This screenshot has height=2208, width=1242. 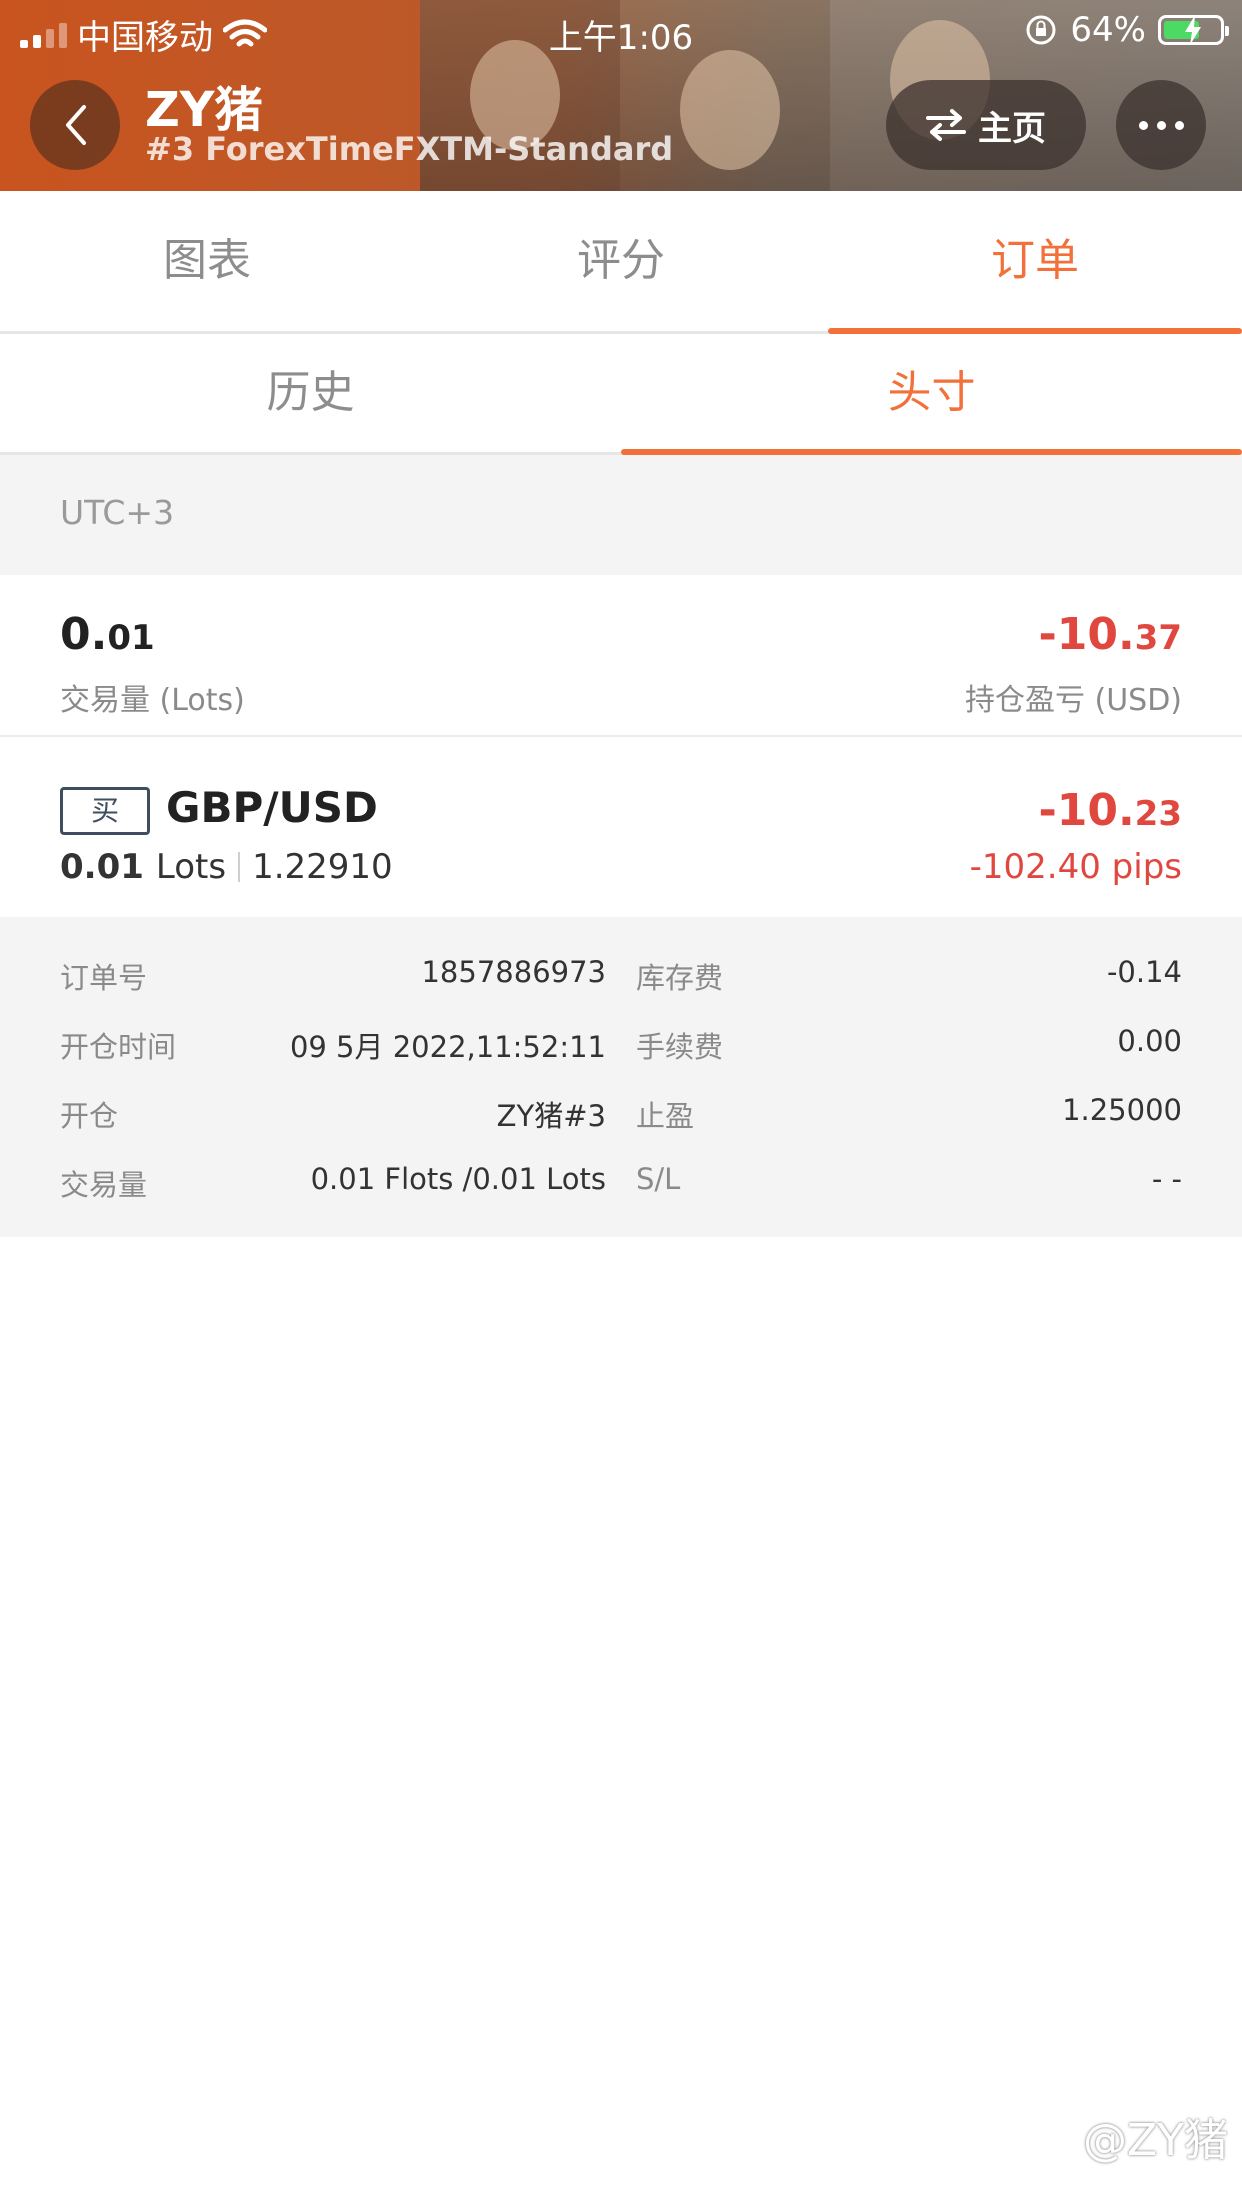 I want to click on home-button: 主页, so click(x=986, y=125).